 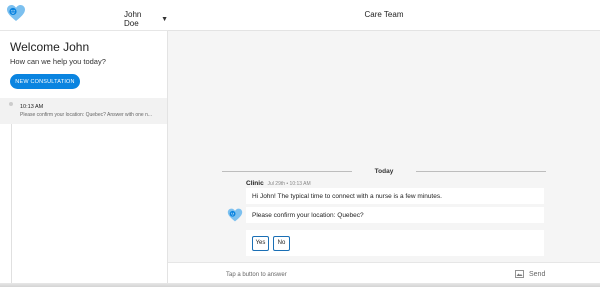 What do you see at coordinates (146, 19) in the screenshot?
I see `user-menu: John Doe ▼` at bounding box center [146, 19].